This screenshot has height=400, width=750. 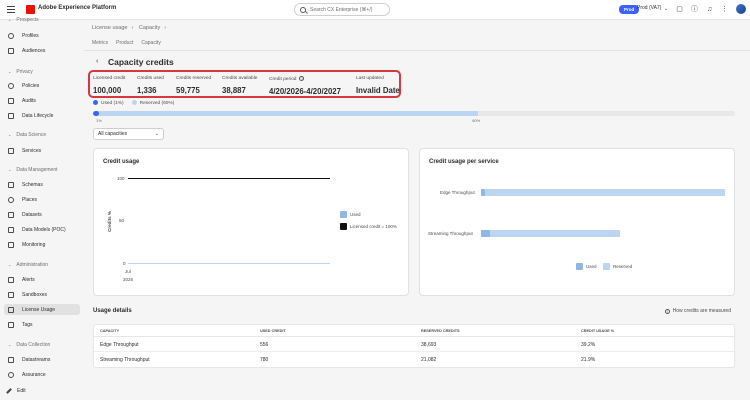 I want to click on monitoring-icon, so click(x=11, y=244).